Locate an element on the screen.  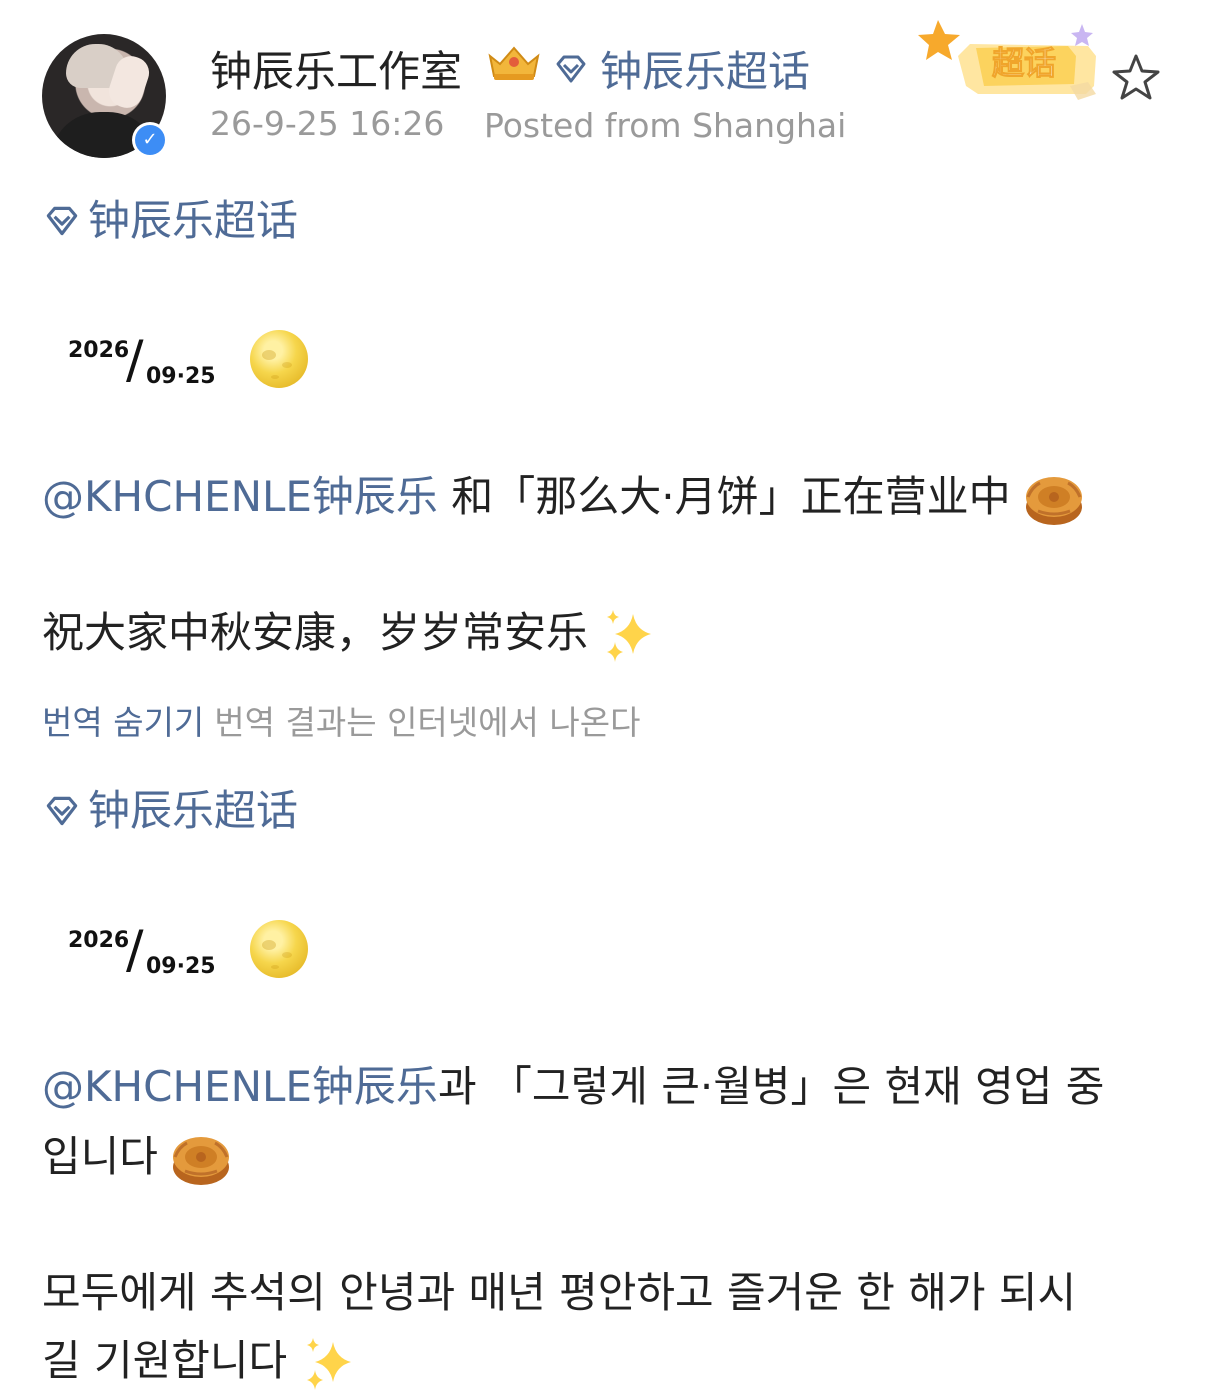
supertopic-badge-label: 超话 is located at coordinates (1024, 63).